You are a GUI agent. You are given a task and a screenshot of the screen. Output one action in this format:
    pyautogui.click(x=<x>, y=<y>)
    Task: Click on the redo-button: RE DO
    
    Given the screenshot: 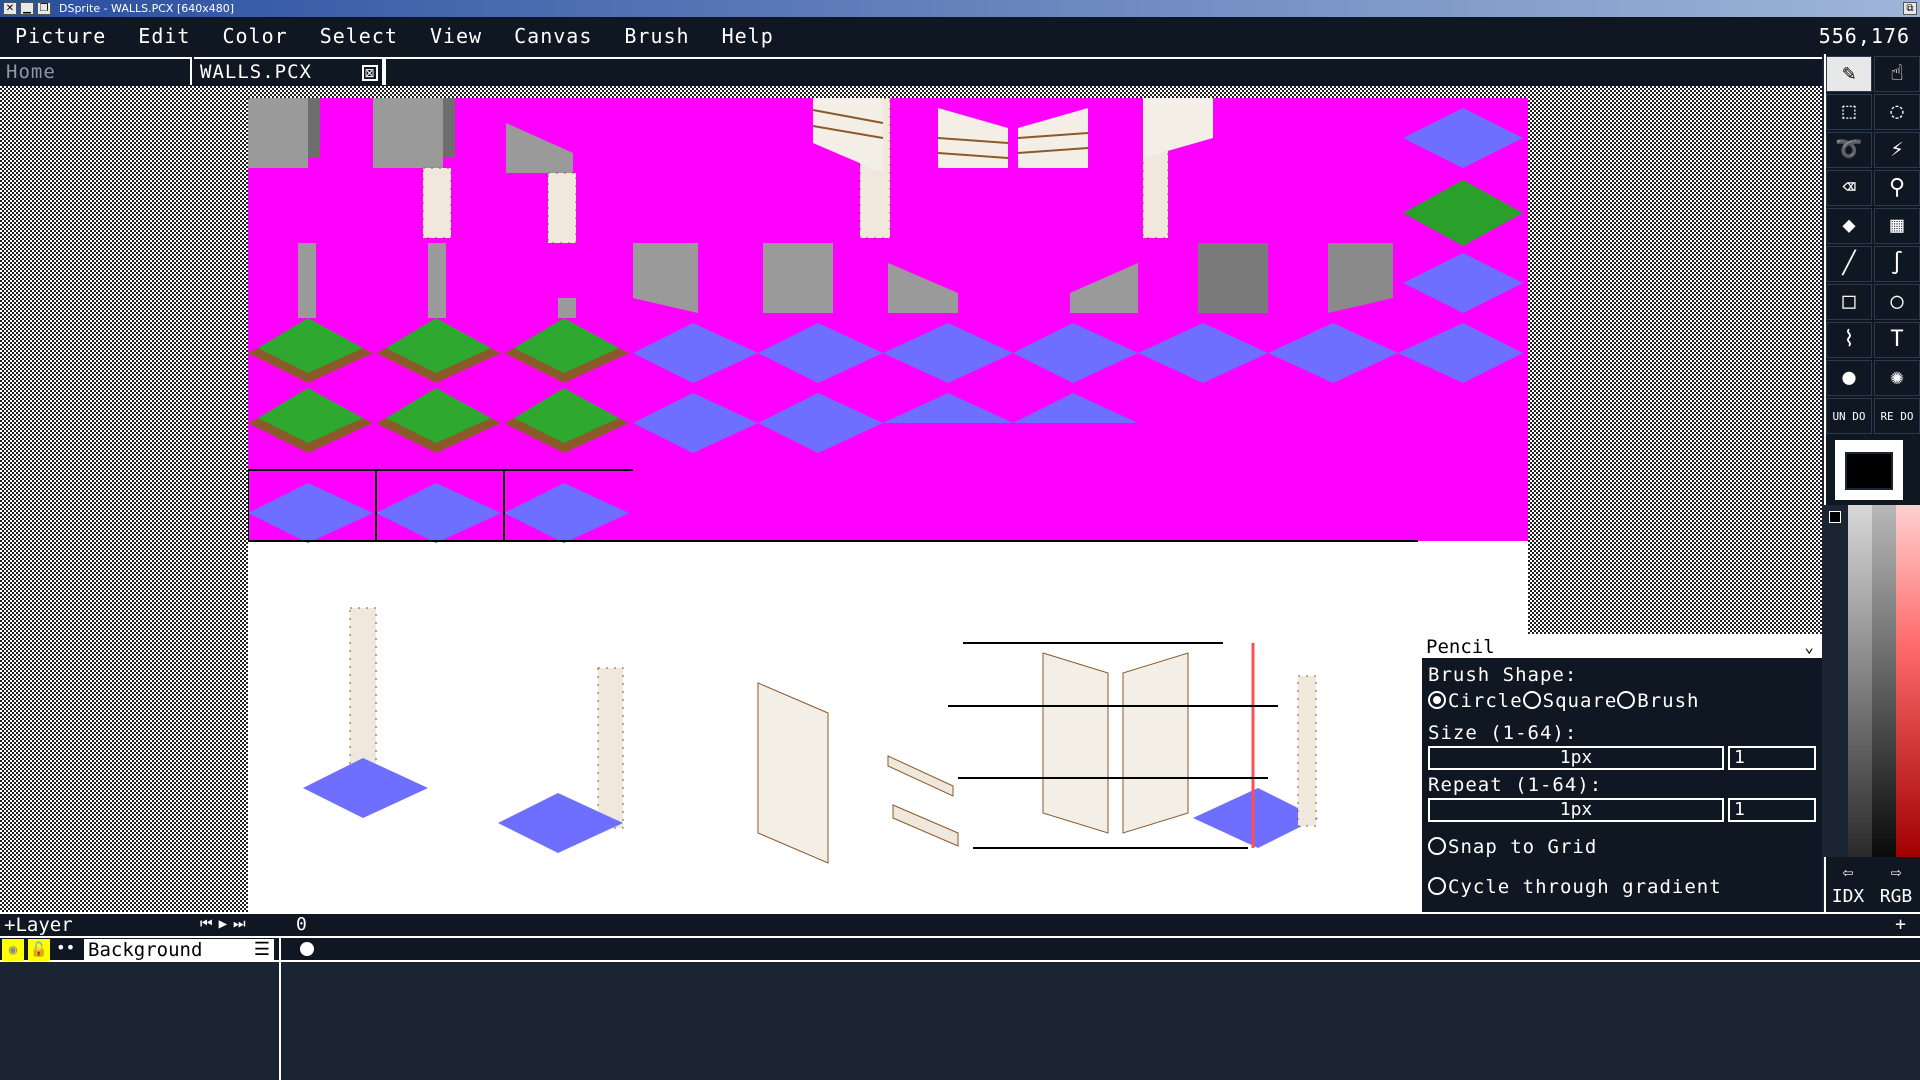 What is the action you would take?
    pyautogui.click(x=1897, y=416)
    